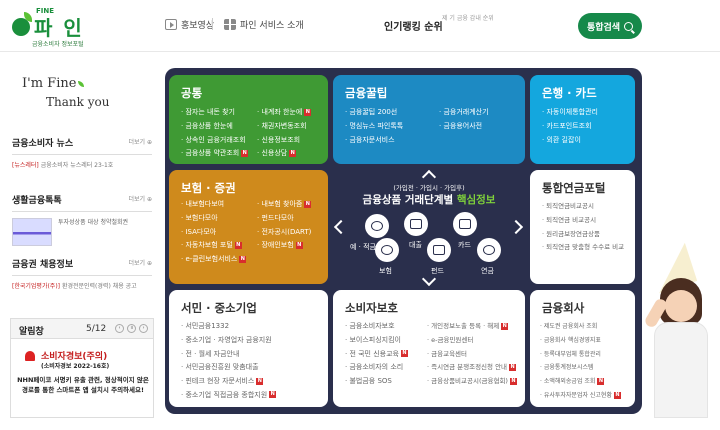 This screenshot has height=430, width=720. I want to click on menu-link: 금융소비자의 소리, so click(376, 368).